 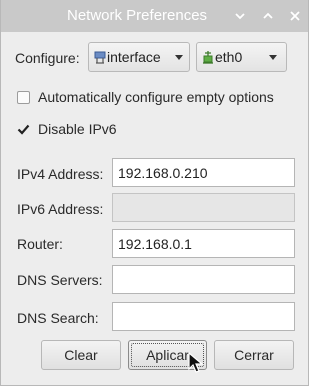 What do you see at coordinates (203, 172) in the screenshot?
I see `ipv4-address-field` at bounding box center [203, 172].